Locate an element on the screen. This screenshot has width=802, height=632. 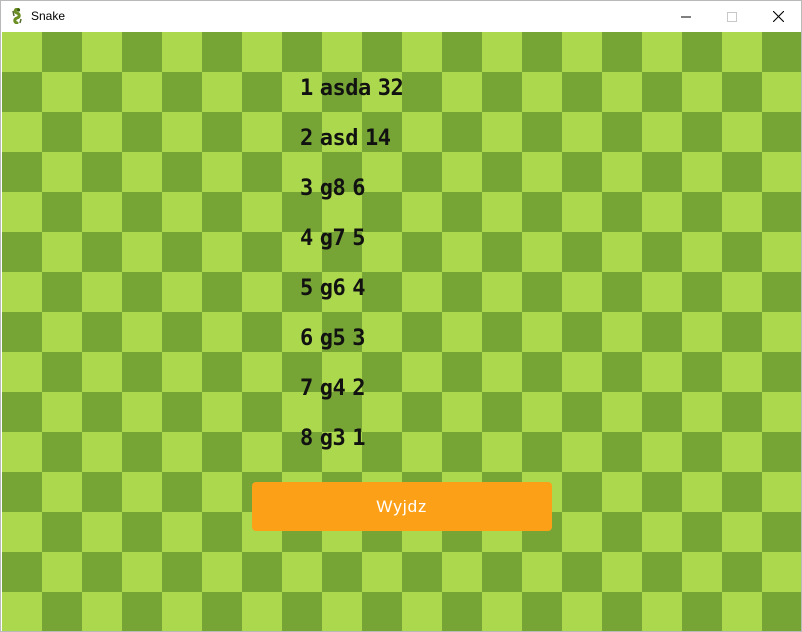
minimize-button is located at coordinates (686, 16).